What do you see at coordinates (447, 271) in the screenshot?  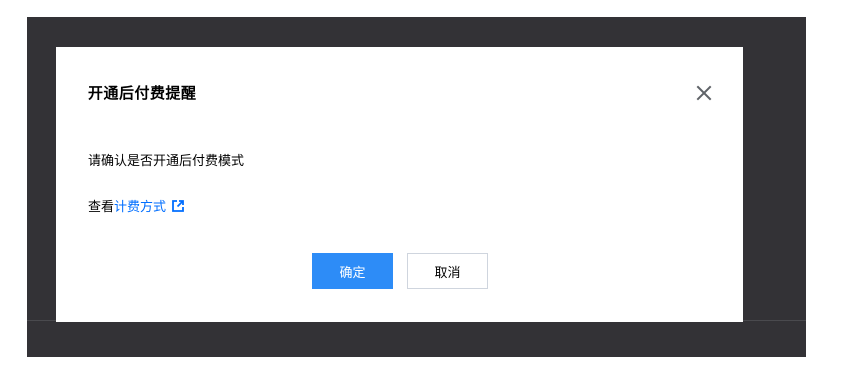 I see `cancel-button: 取消` at bounding box center [447, 271].